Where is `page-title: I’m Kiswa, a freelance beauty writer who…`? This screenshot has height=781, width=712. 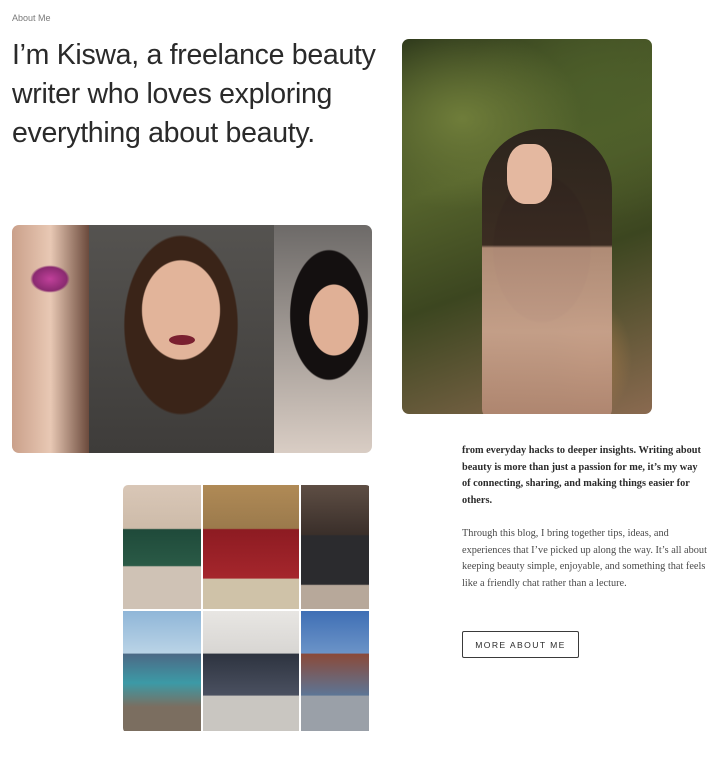
page-title: I’m Kiswa, a freelance beauty writer who… is located at coordinates (194, 94).